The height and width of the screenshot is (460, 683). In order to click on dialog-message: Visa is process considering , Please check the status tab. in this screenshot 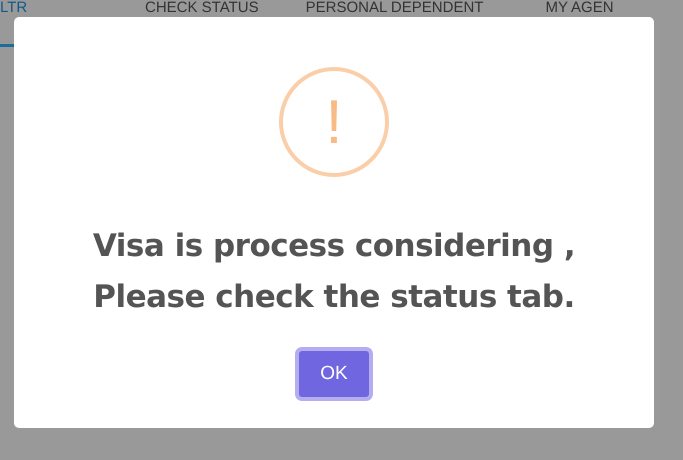, I will do `click(334, 272)`.